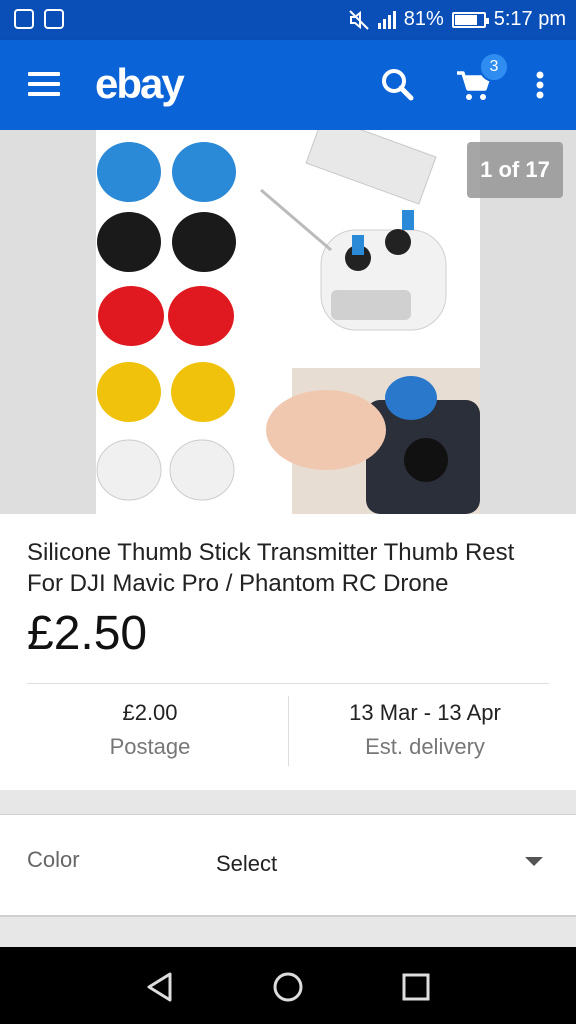 Image resolution: width=576 pixels, height=1024 pixels. Describe the element at coordinates (398, 85) in the screenshot. I see `search-icon` at that location.